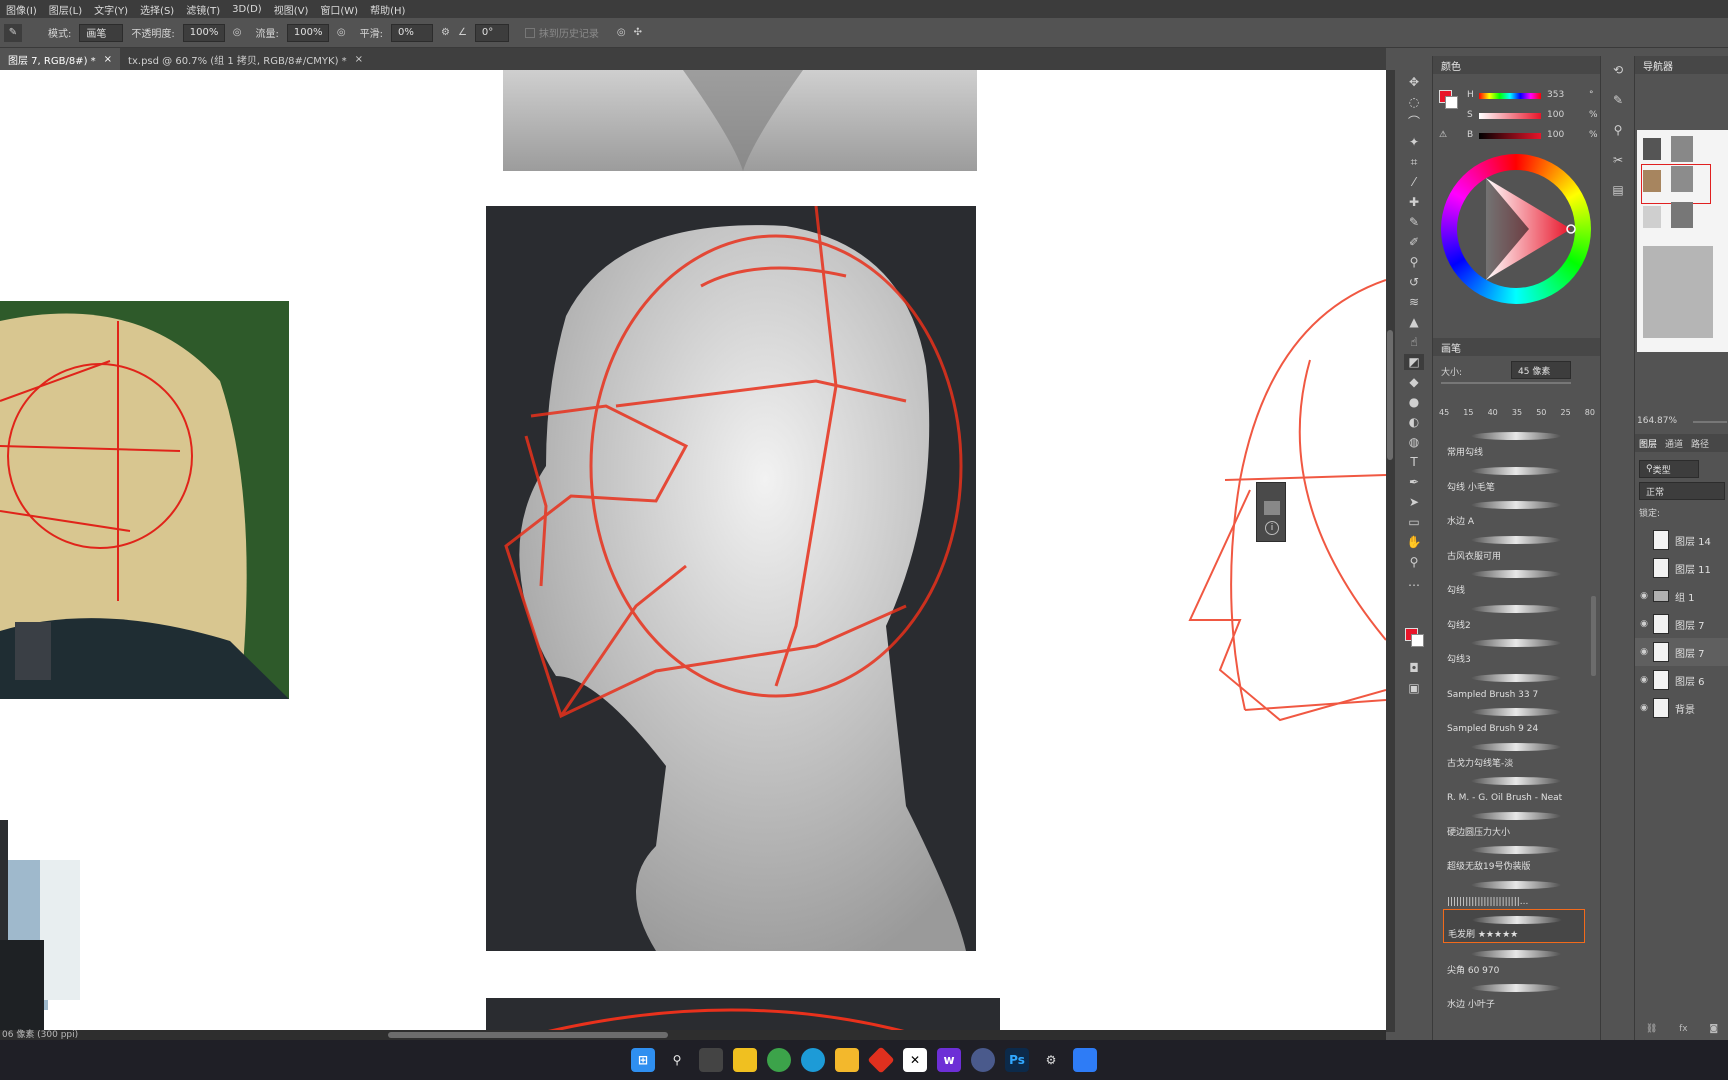 The width and height of the screenshot is (1728, 1080). What do you see at coordinates (203, 32) in the screenshot?
I see `opacity-field: 100%` at bounding box center [203, 32].